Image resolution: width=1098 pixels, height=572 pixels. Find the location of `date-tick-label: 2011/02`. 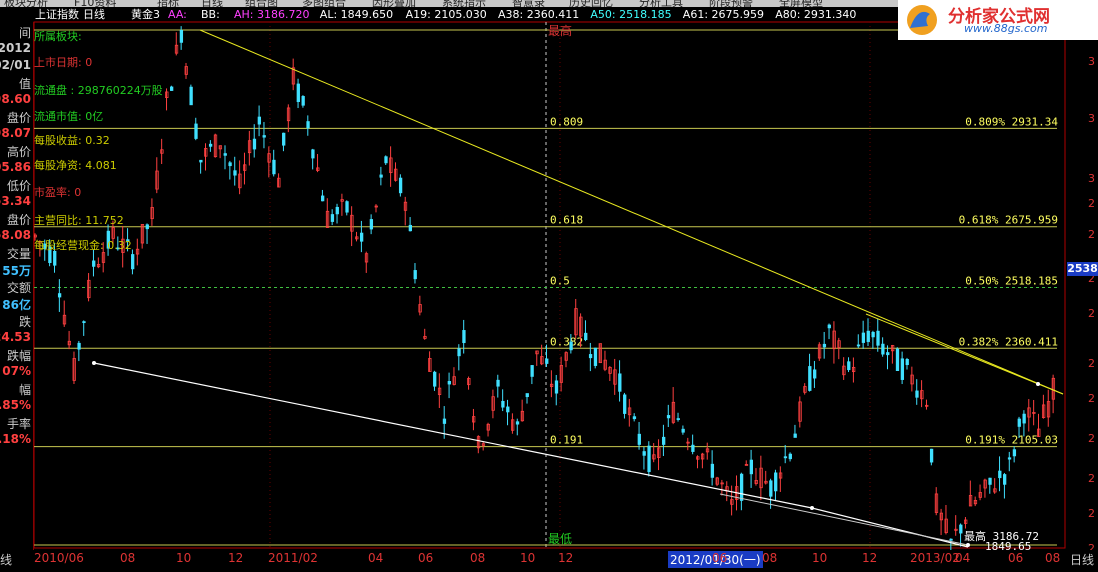

date-tick-label: 2011/02 is located at coordinates (293, 558).